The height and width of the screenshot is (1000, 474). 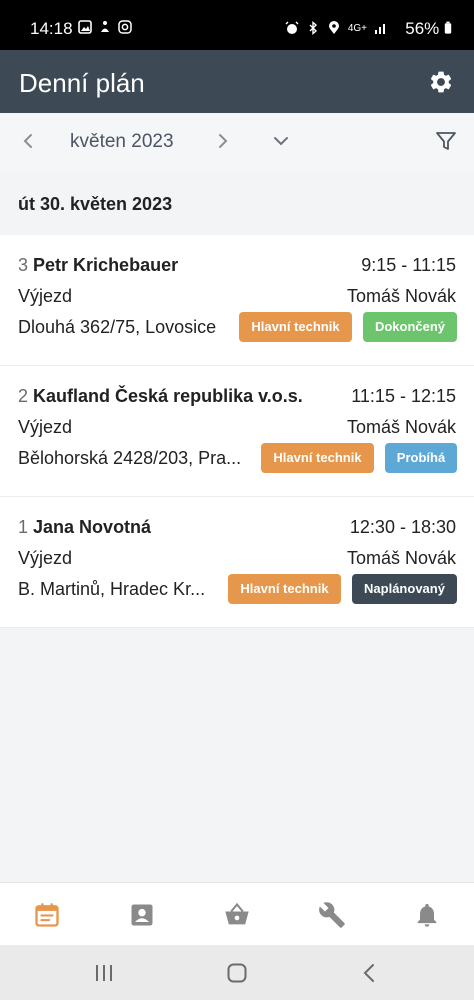 I want to click on calendar-icon, so click(x=47, y=915).